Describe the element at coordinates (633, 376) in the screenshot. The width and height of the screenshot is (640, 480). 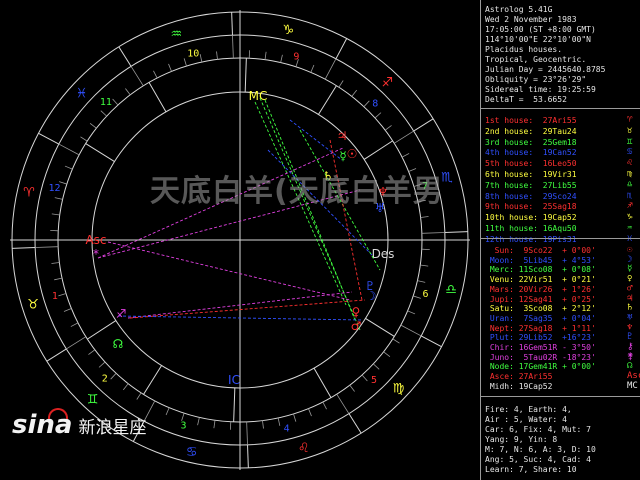
I see `planet-glyph-icon: Asc` at that location.